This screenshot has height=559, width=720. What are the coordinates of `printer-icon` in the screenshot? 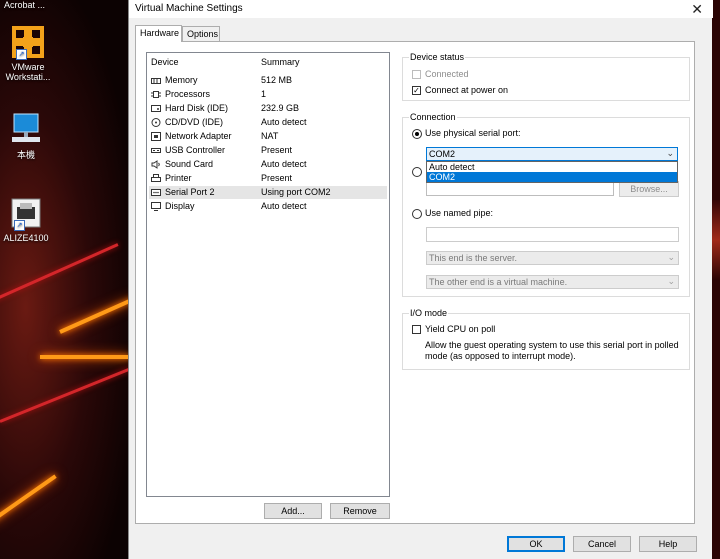 It's located at (156, 178).